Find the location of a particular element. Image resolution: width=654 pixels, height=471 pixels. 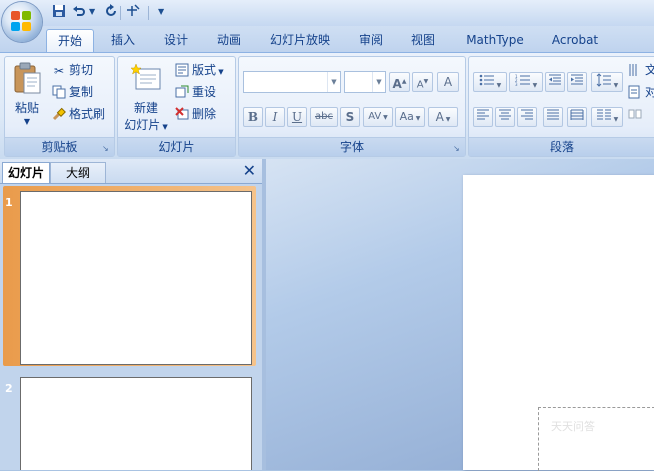

paragraph-group-label: 段落 is located at coordinates (561, 146).